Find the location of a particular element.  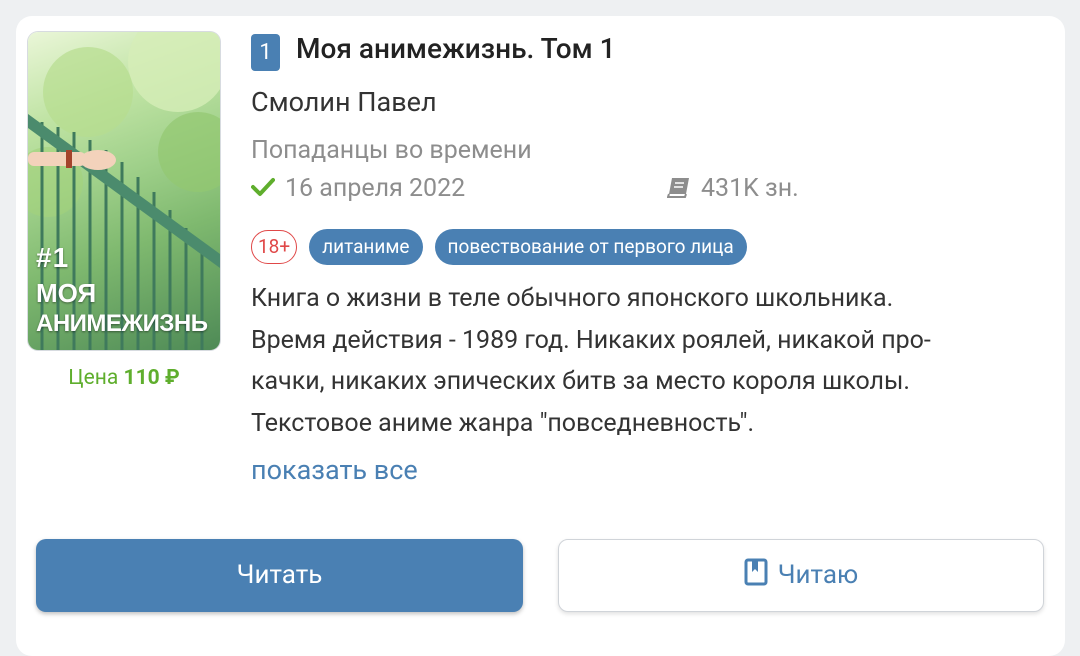

description-line: Текстовое аниме жанра "повседневность". is located at coordinates (503, 423).